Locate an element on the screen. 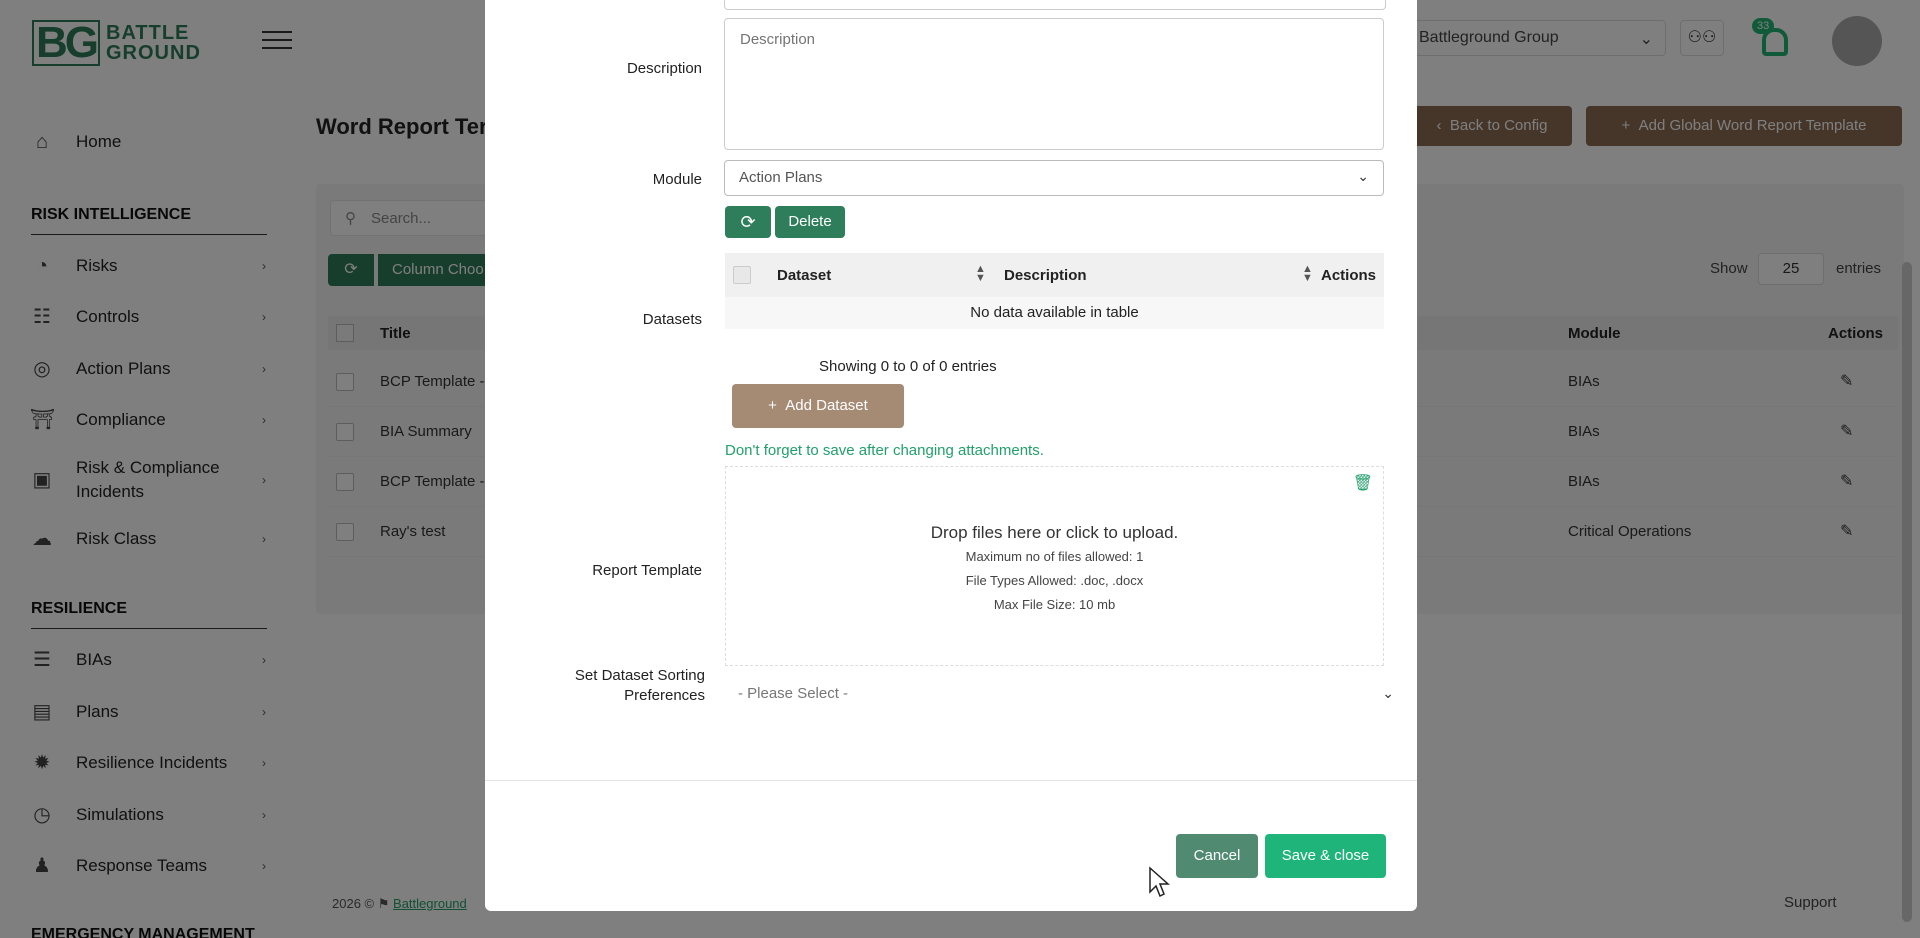 This screenshot has height=938, width=1920. dataset-sorting-label: Set Dataset Sorting Preferences is located at coordinates (615, 686).